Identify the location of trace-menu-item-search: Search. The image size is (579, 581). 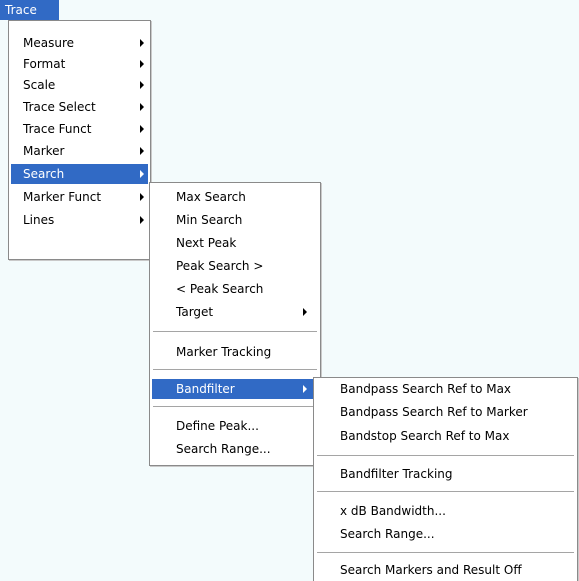
(79, 174).